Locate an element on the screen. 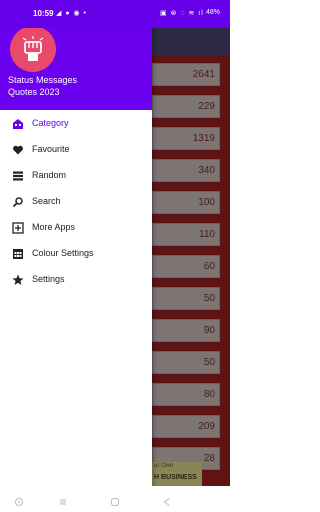 Image resolution: width=320 pixels, height=512 pixels. menu-item-favourite: Favourite is located at coordinates (76, 150).